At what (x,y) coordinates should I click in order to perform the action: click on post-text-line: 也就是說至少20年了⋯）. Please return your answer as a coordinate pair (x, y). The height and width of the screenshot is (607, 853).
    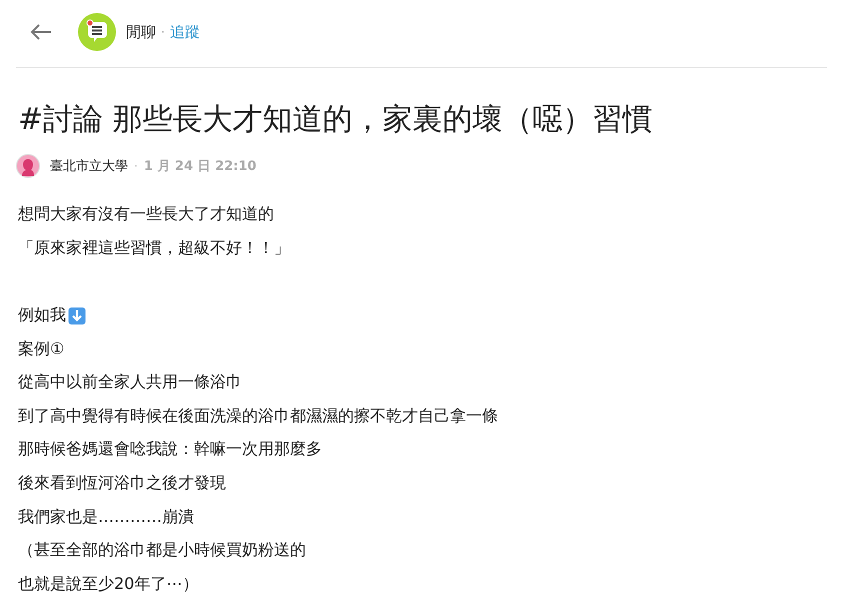
    Looking at the image, I should click on (108, 584).